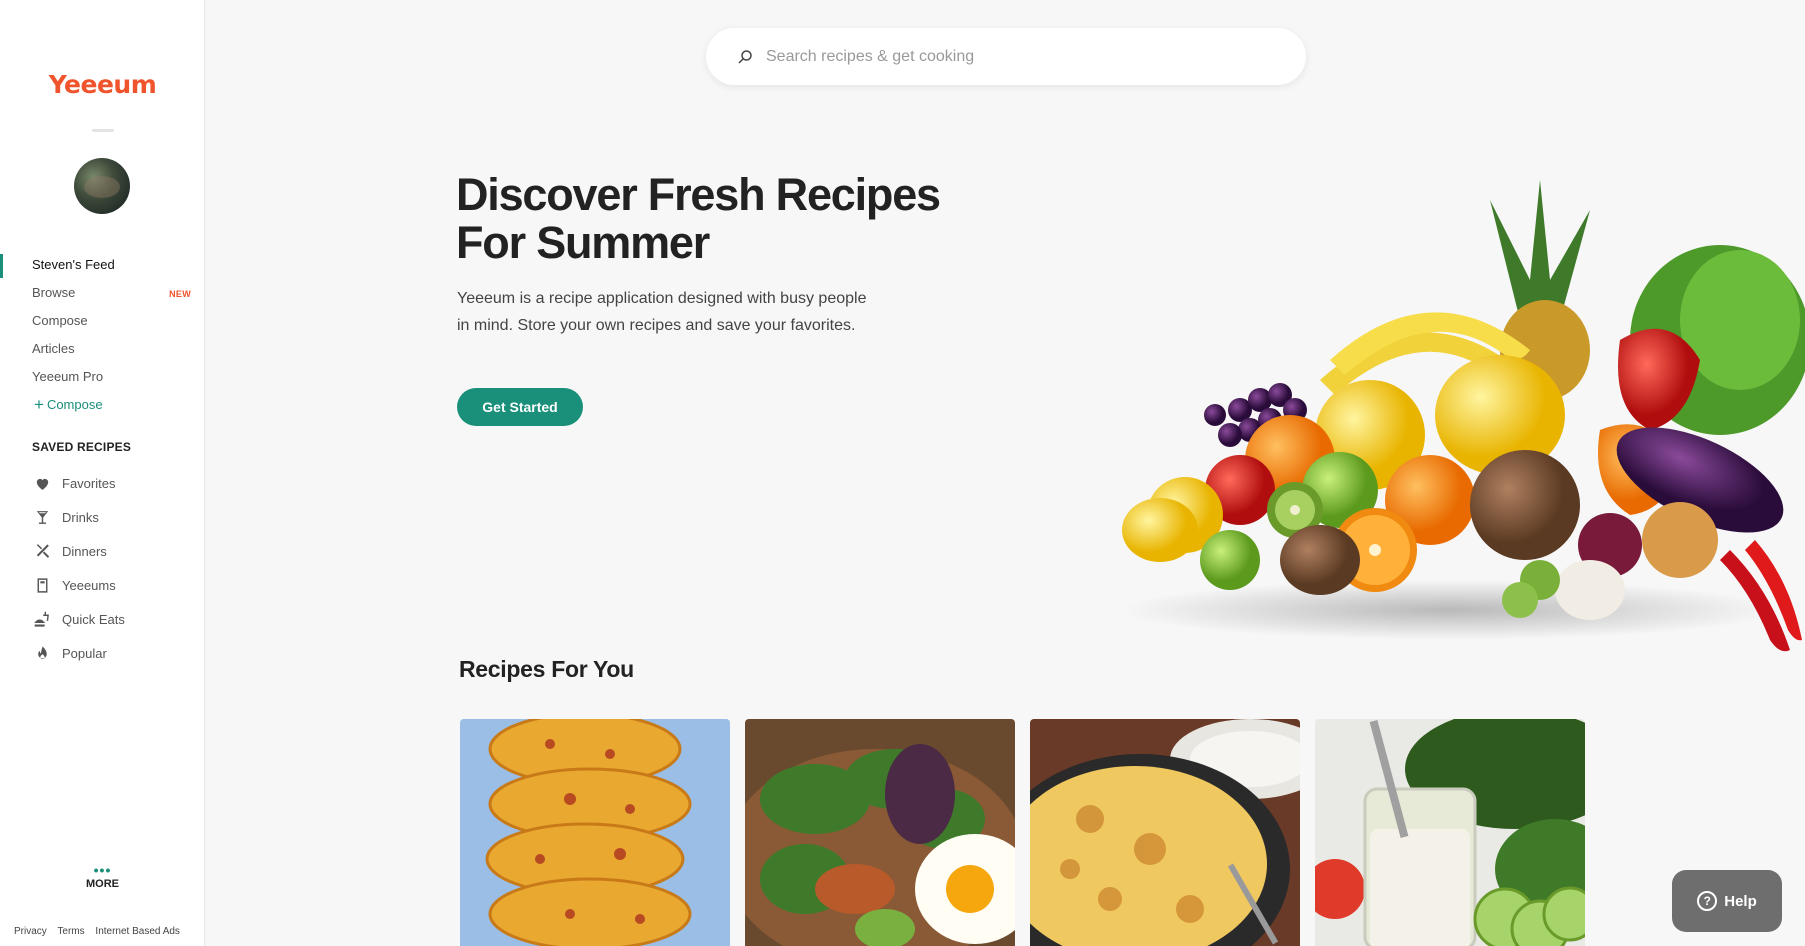 The width and height of the screenshot is (1805, 946). What do you see at coordinates (114, 551) in the screenshot?
I see `saved-item-dinners: Dinners` at bounding box center [114, 551].